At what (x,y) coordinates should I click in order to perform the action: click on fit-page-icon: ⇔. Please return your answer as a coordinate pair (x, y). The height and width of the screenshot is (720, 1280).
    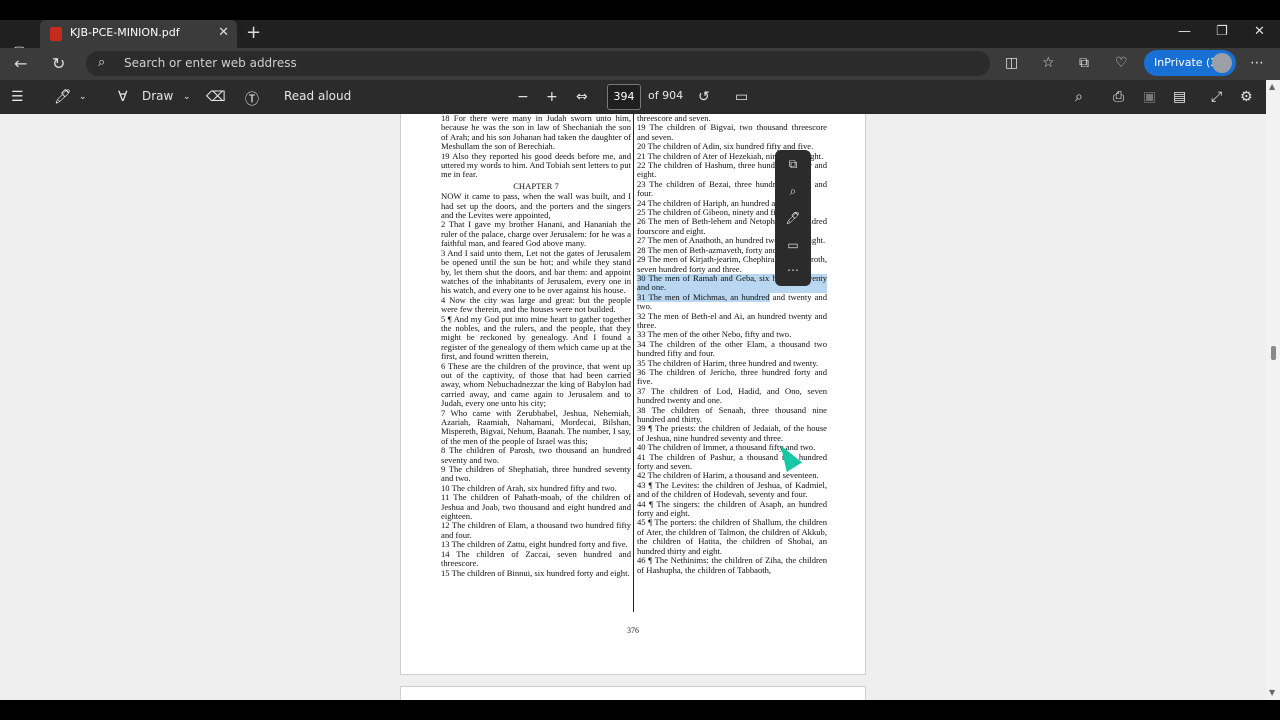
    Looking at the image, I should click on (582, 97).